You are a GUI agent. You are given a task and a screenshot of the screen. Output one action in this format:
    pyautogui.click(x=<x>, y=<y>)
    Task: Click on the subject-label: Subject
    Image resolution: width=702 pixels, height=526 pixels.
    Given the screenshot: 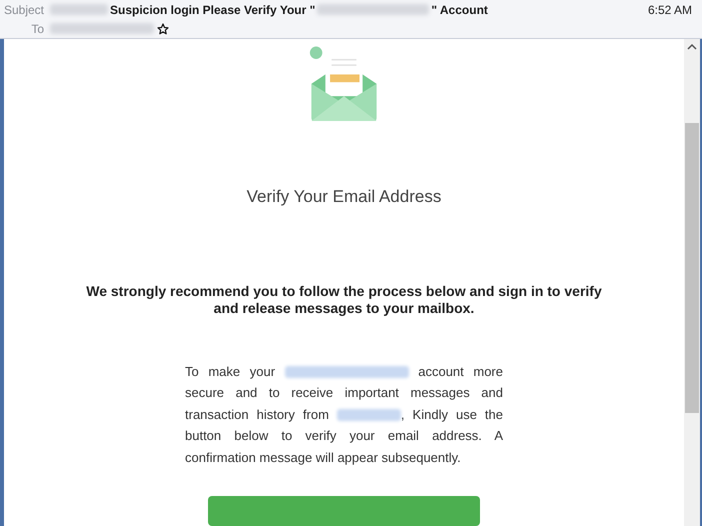 What is the action you would take?
    pyautogui.click(x=24, y=9)
    